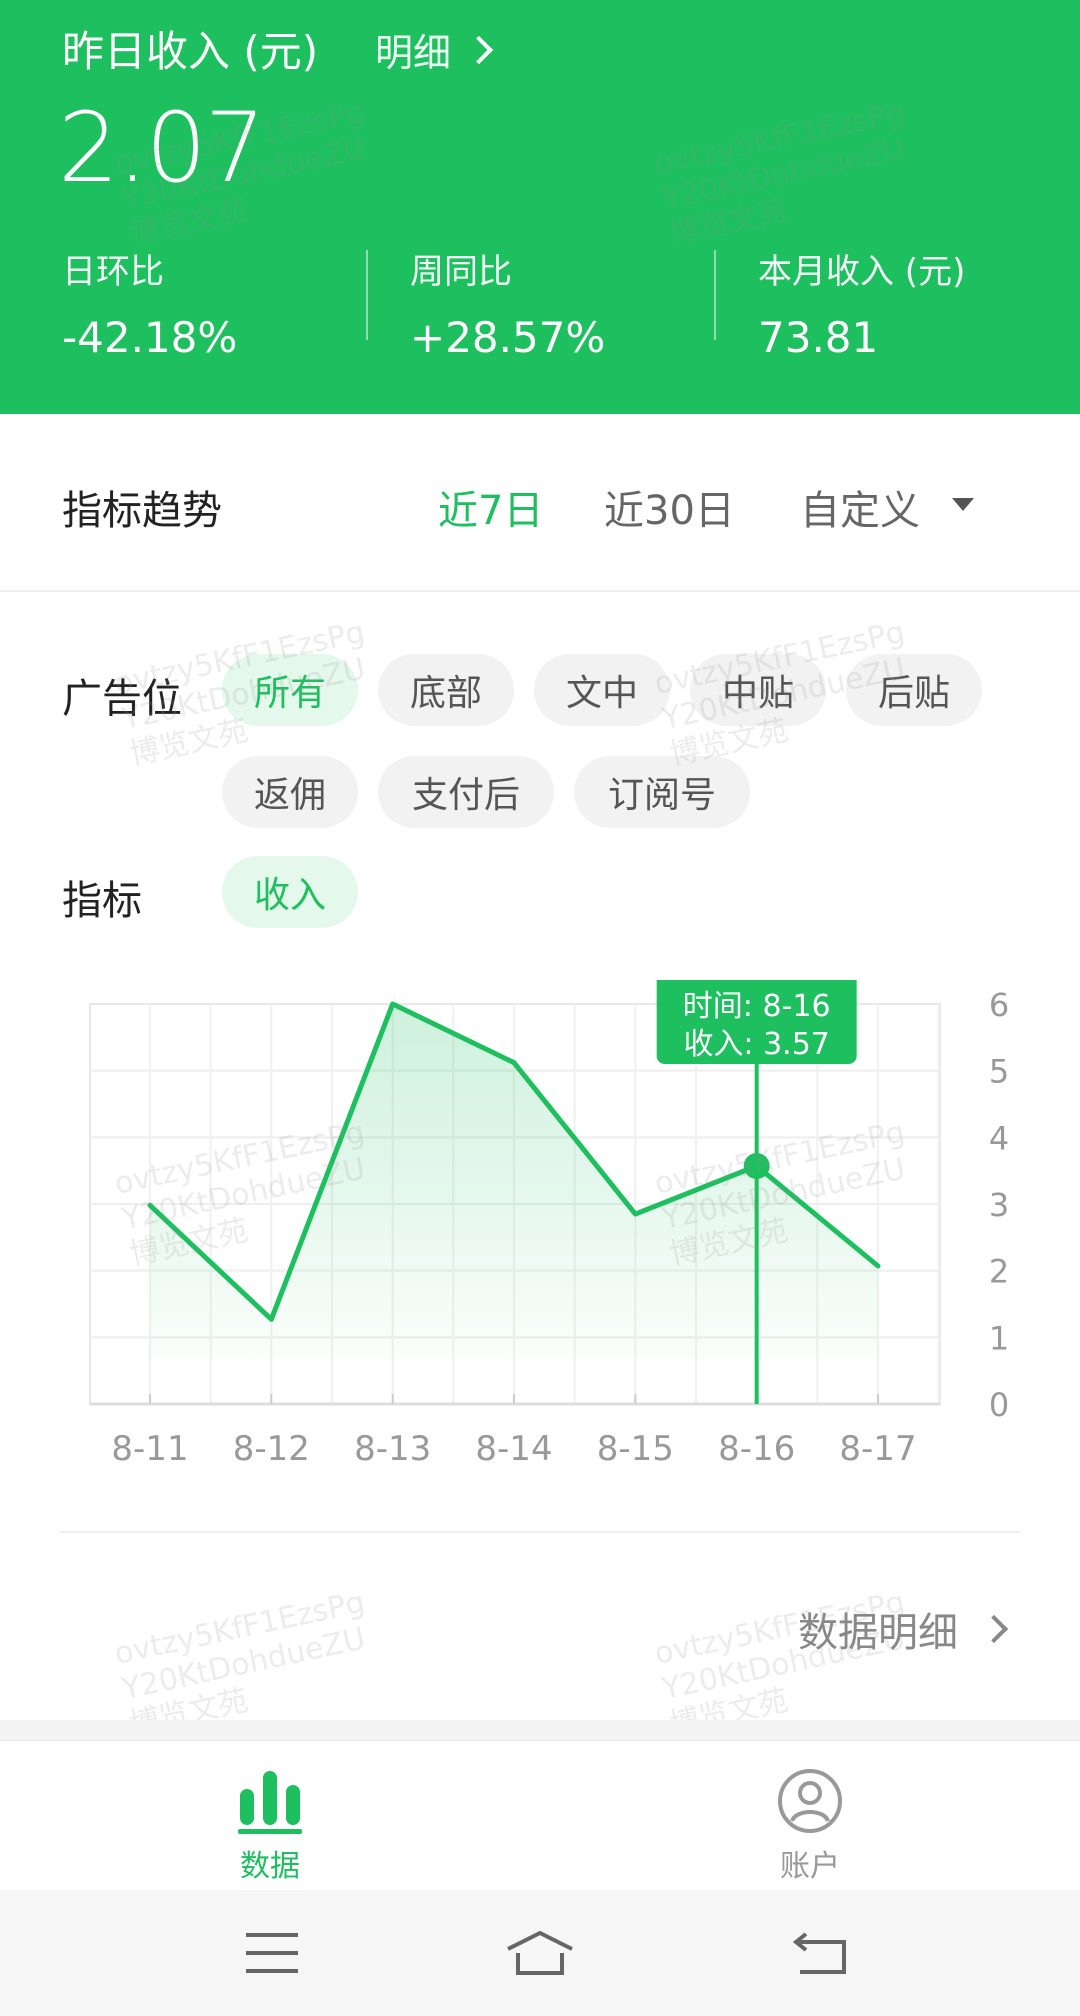  I want to click on x-tick-label: 8-16, so click(756, 1449).